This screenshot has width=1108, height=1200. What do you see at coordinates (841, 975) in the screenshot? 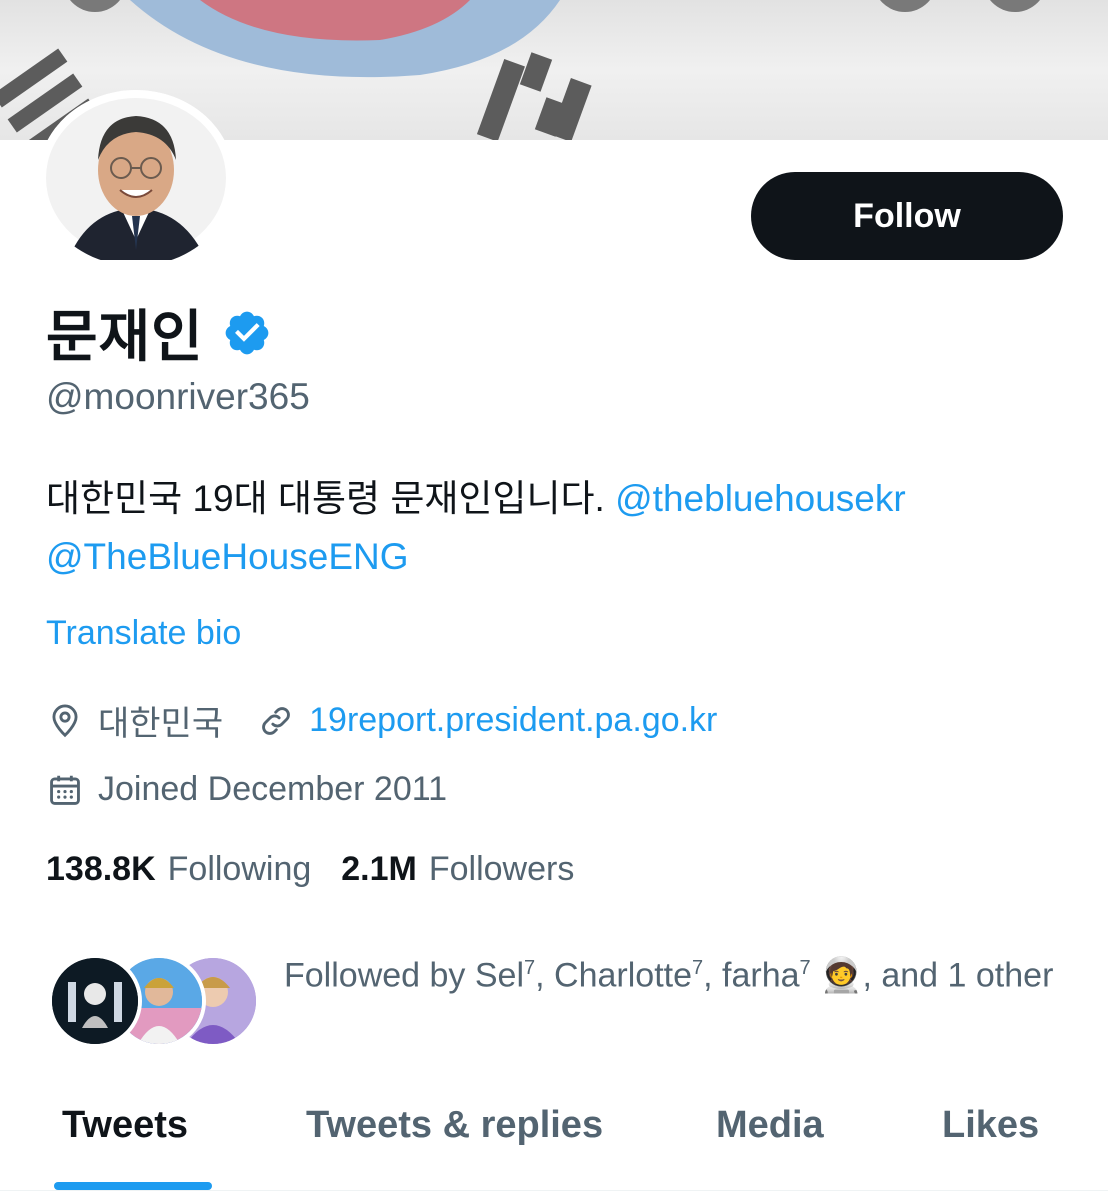
I see `astronaut-emoji-icon: 🧑‍🚀` at bounding box center [841, 975].